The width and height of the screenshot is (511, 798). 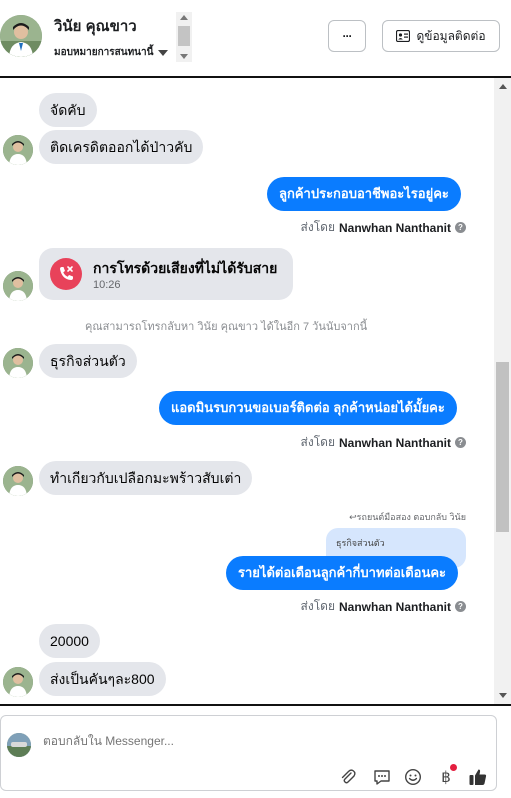 I want to click on saved-replies-icon, so click(x=382, y=777).